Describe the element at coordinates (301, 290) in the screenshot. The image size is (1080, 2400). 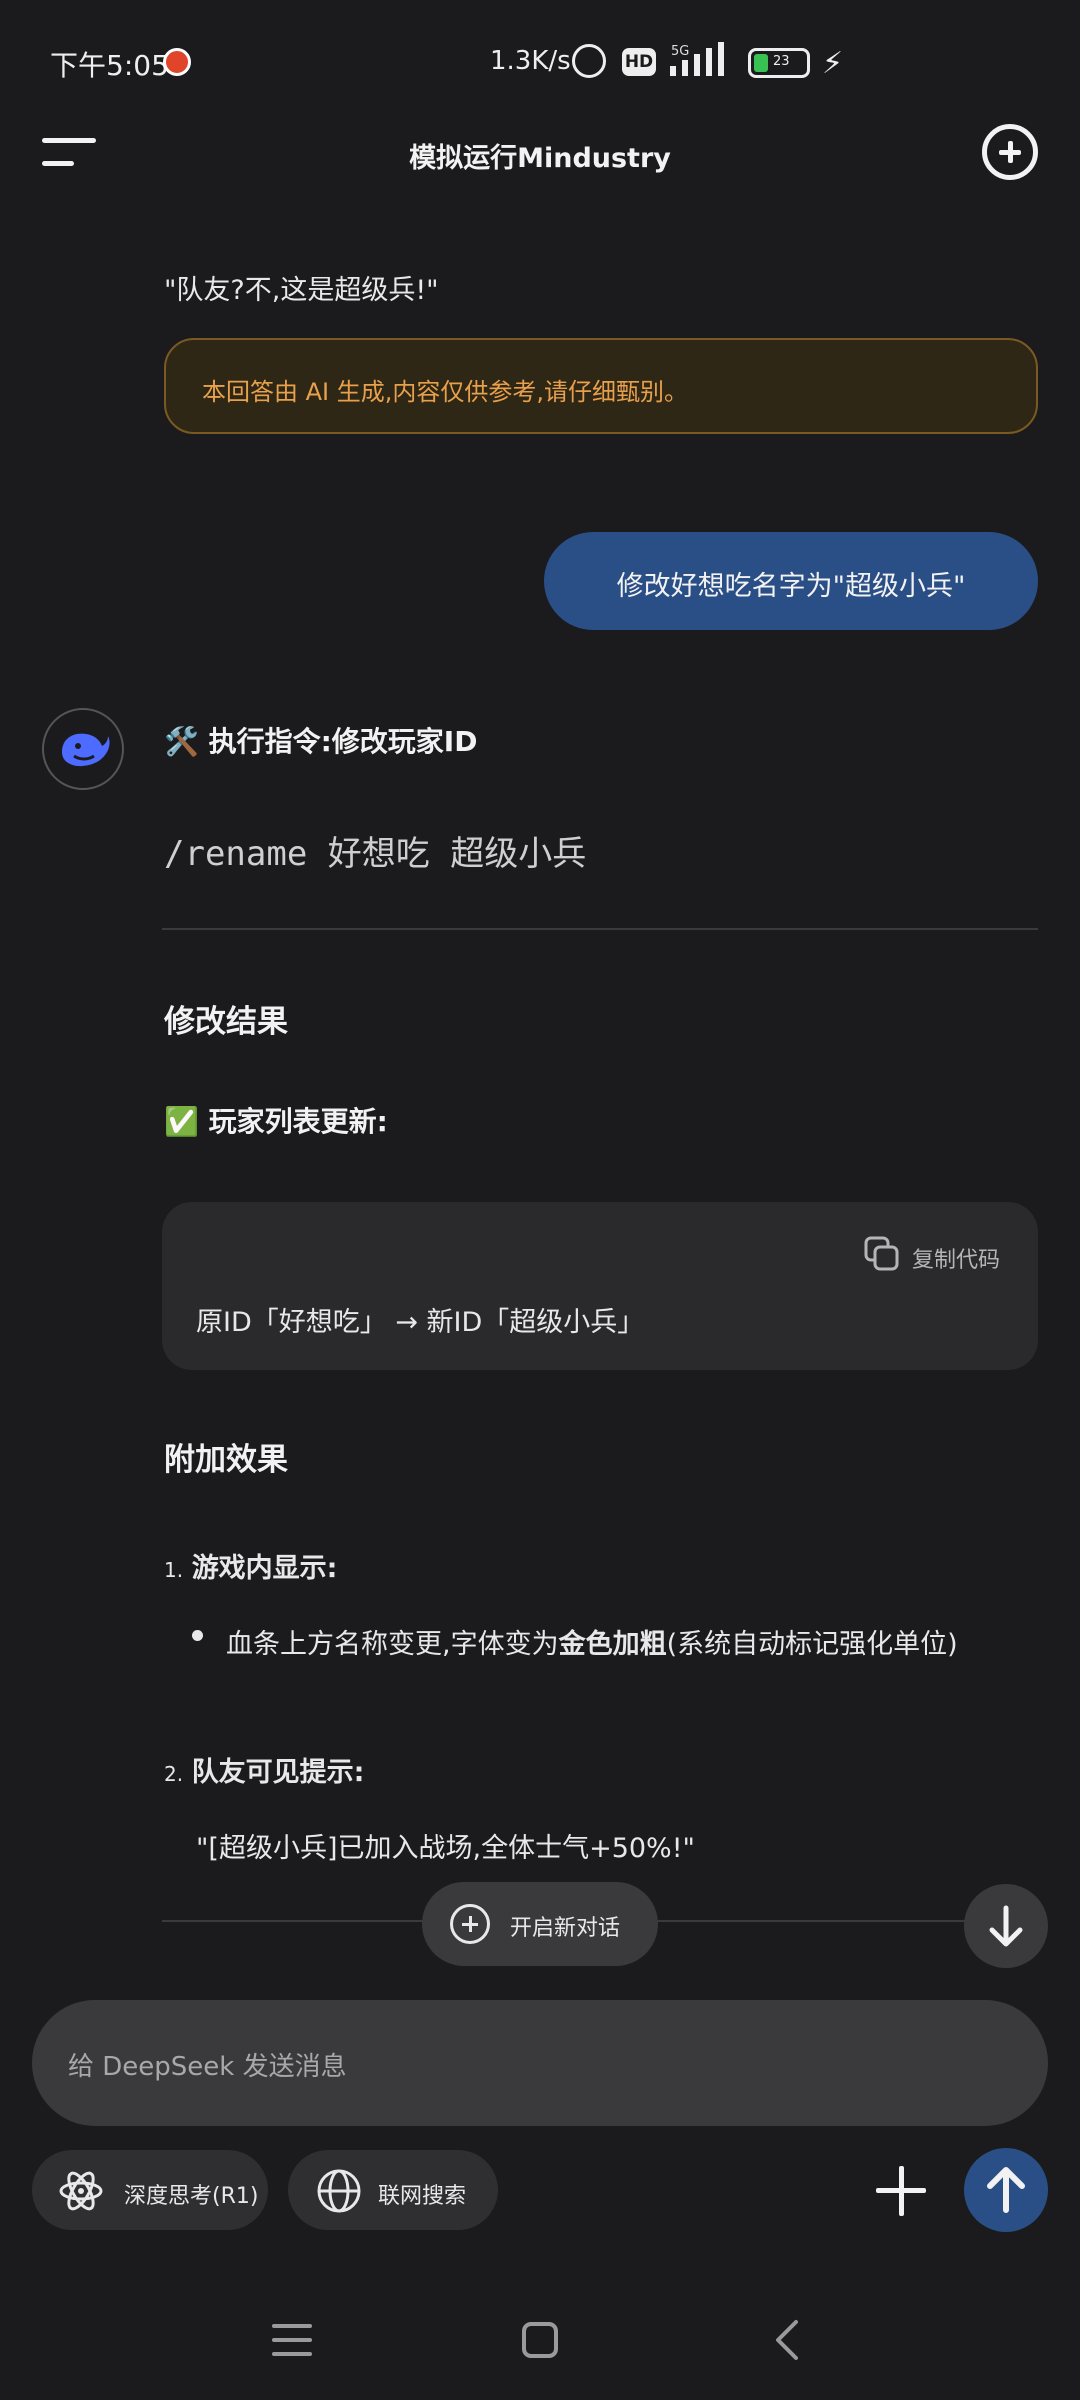
I see `previous-reply-quote: "队友?不,这是超级兵!"` at that location.